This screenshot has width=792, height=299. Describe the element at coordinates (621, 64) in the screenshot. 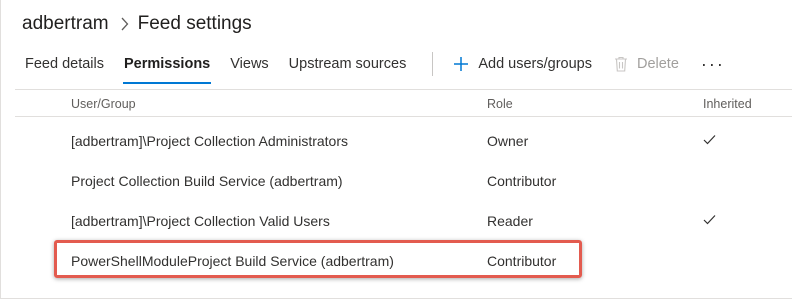

I see `trash-icon` at that location.